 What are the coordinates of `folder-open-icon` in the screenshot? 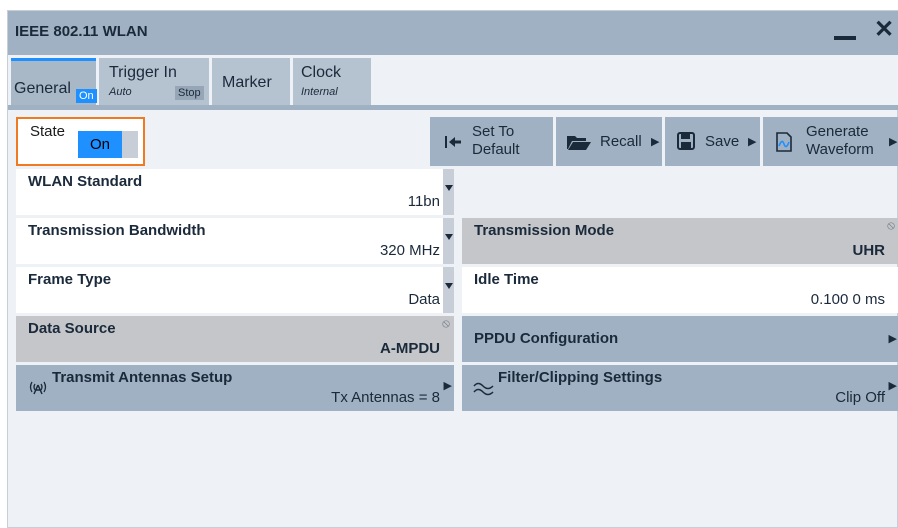 It's located at (579, 143).